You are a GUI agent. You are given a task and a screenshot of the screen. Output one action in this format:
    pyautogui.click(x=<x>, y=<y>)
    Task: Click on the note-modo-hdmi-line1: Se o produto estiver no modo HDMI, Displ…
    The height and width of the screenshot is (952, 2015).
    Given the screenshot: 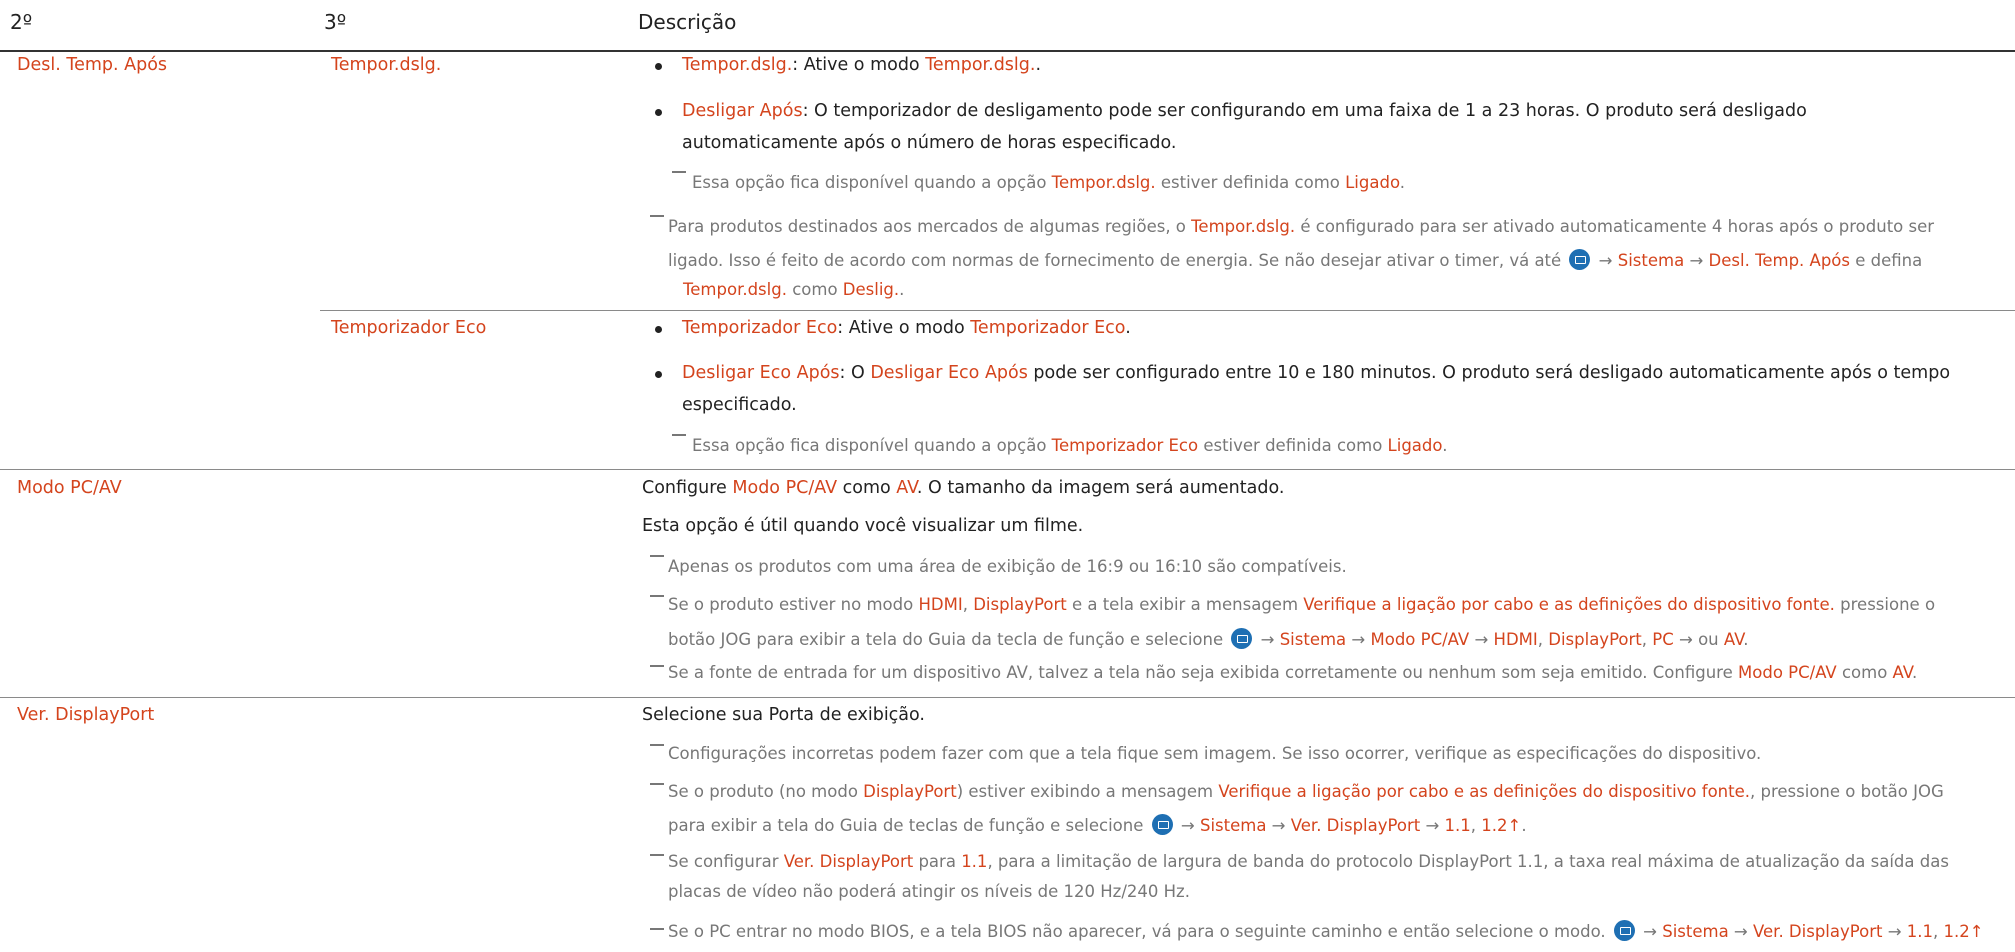 What is the action you would take?
    pyautogui.click(x=1301, y=604)
    